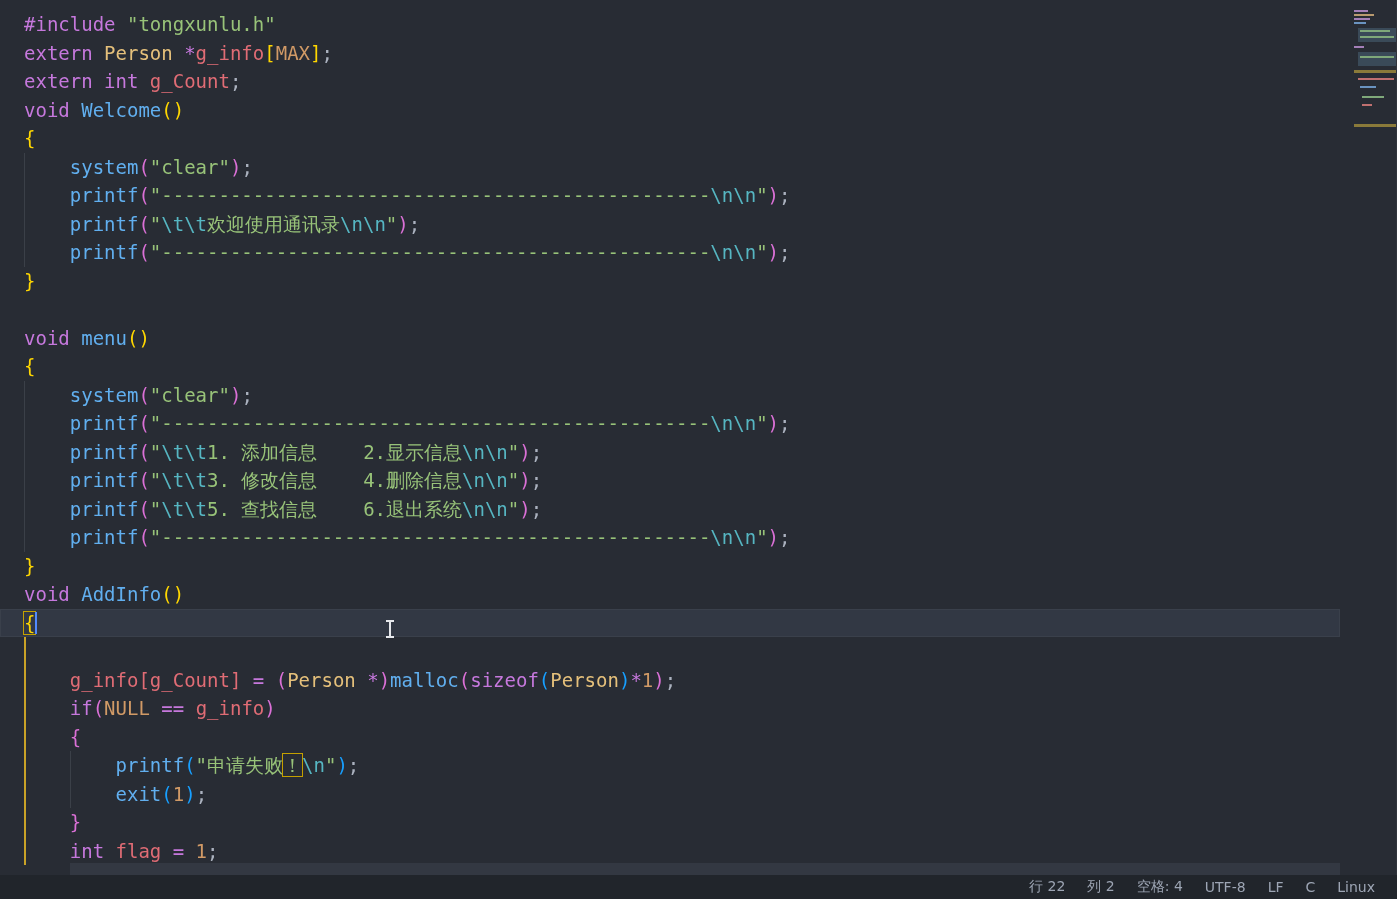  I want to click on code-line: extern Person *g_info[MAX];, so click(178, 52).